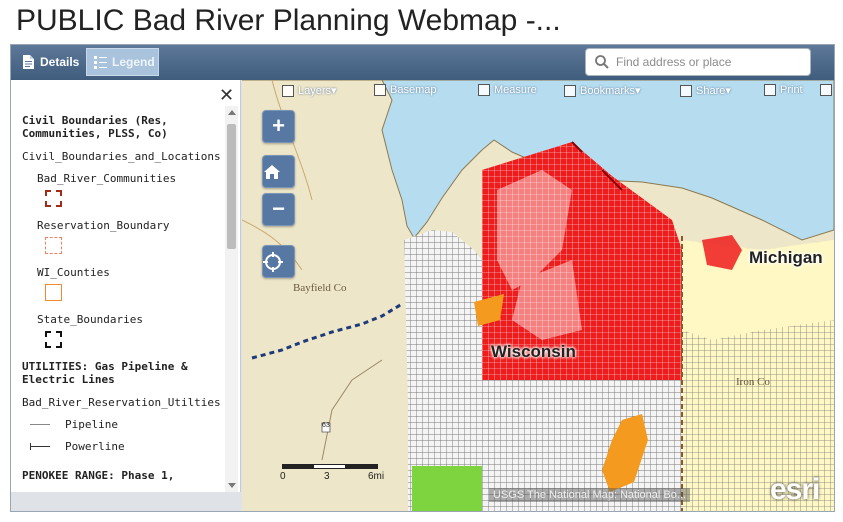 This screenshot has height=522, width=843. I want to click on bayfield-county-label: Bayfield Co, so click(320, 288).